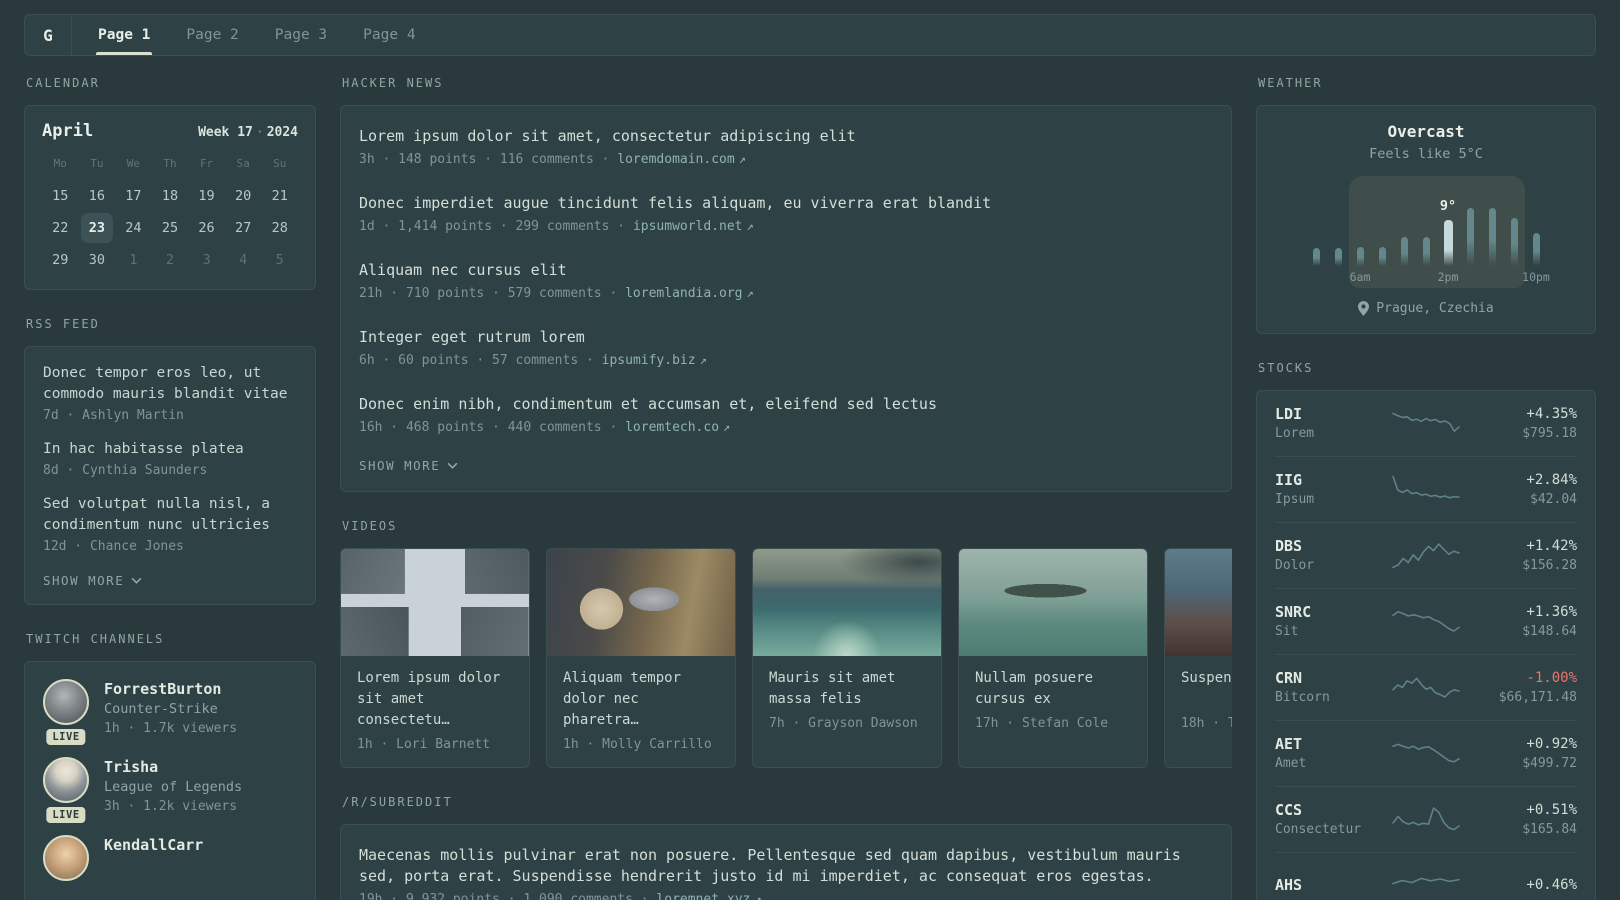 This screenshot has height=900, width=1620. I want to click on hackernews-heading: HACKER NEWS, so click(393, 83).